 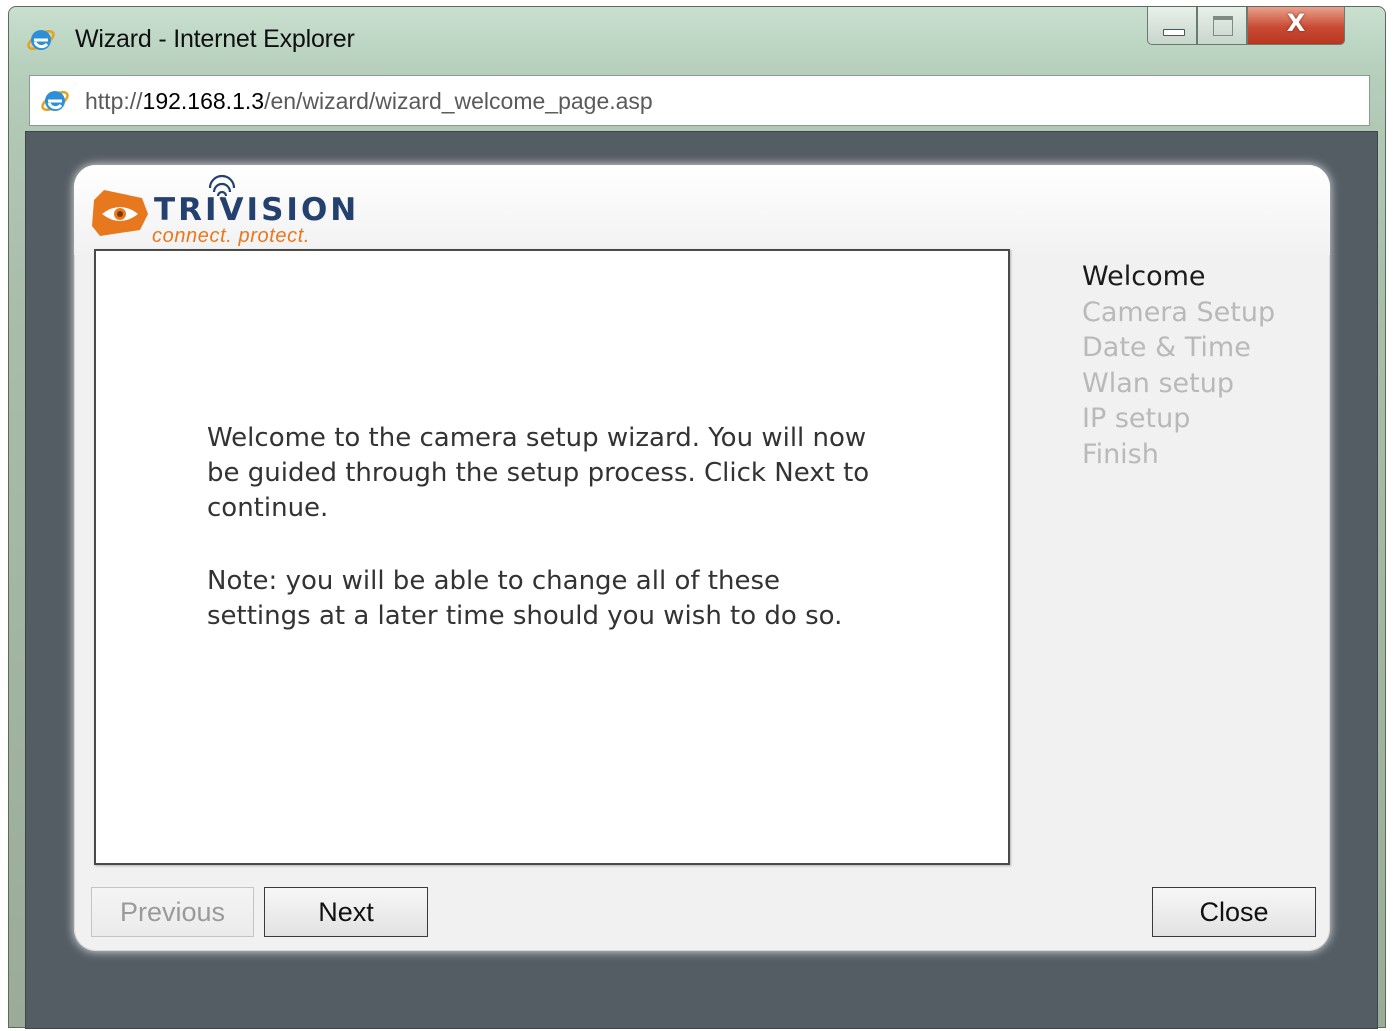 What do you see at coordinates (1166, 347) in the screenshot?
I see `step-date-time: Date & Time` at bounding box center [1166, 347].